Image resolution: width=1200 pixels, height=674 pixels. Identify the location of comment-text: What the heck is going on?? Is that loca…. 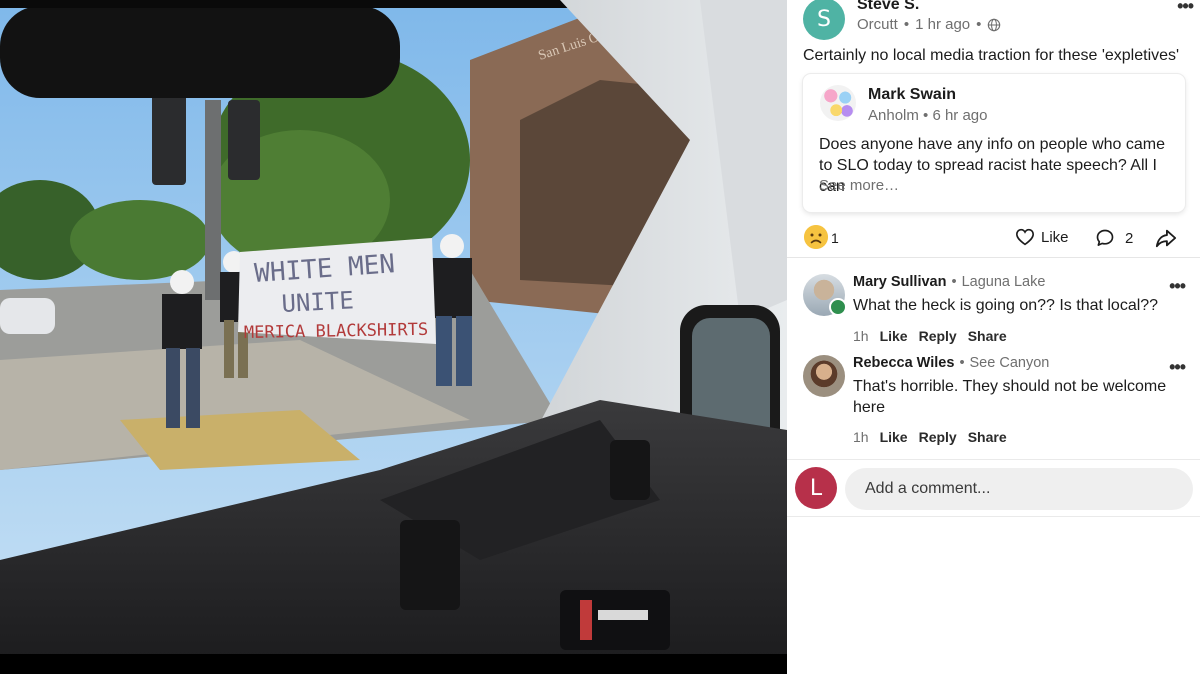
(1006, 305).